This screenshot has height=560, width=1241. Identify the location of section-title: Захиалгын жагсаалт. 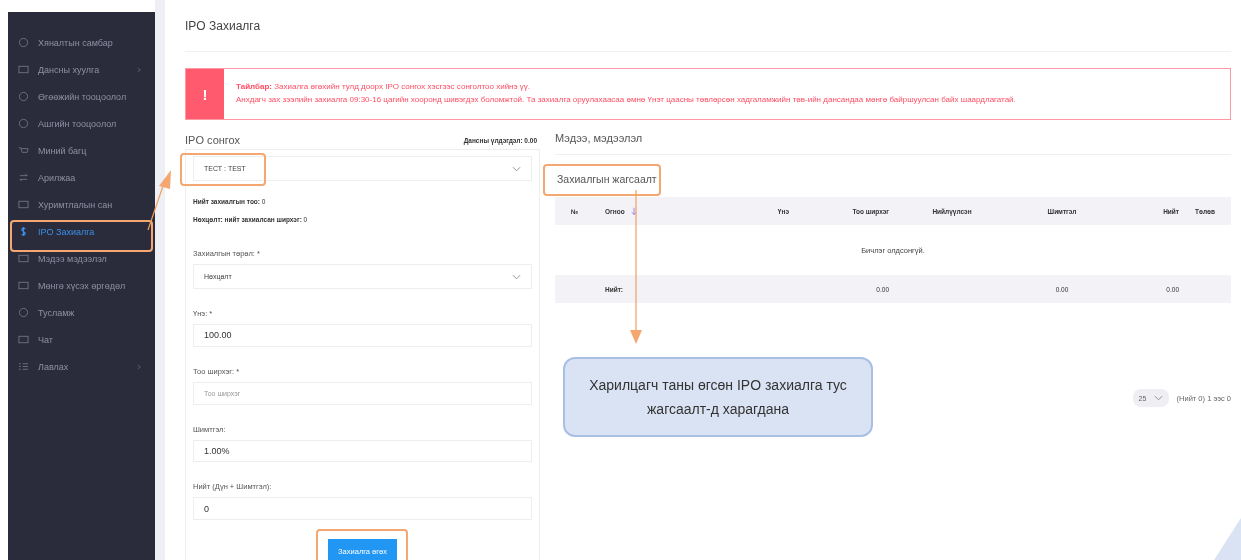
(606, 179).